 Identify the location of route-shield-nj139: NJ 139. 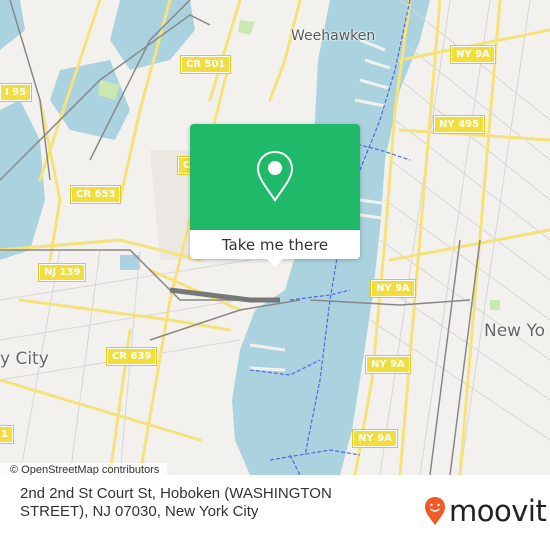
(62, 272).